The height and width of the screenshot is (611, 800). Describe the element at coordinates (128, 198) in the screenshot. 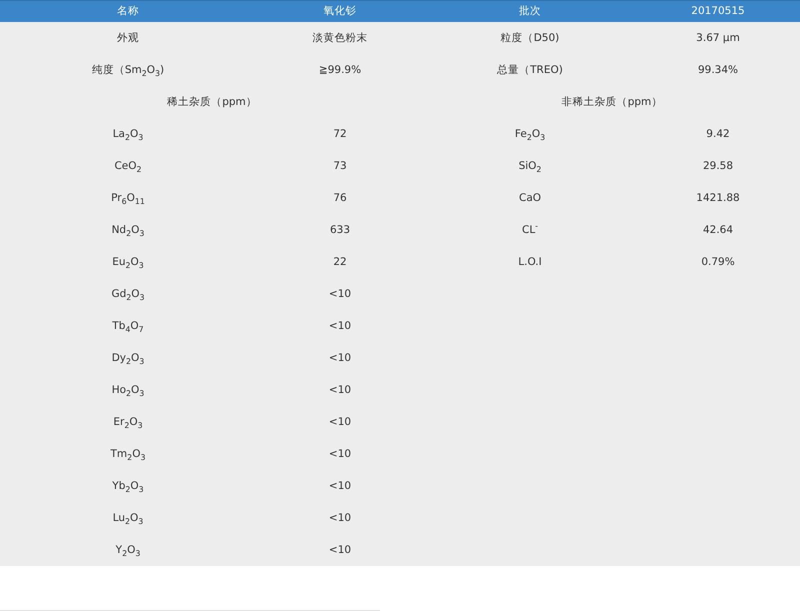

I see `table-cell: Pr$_{6}$O$_{11}$` at that location.